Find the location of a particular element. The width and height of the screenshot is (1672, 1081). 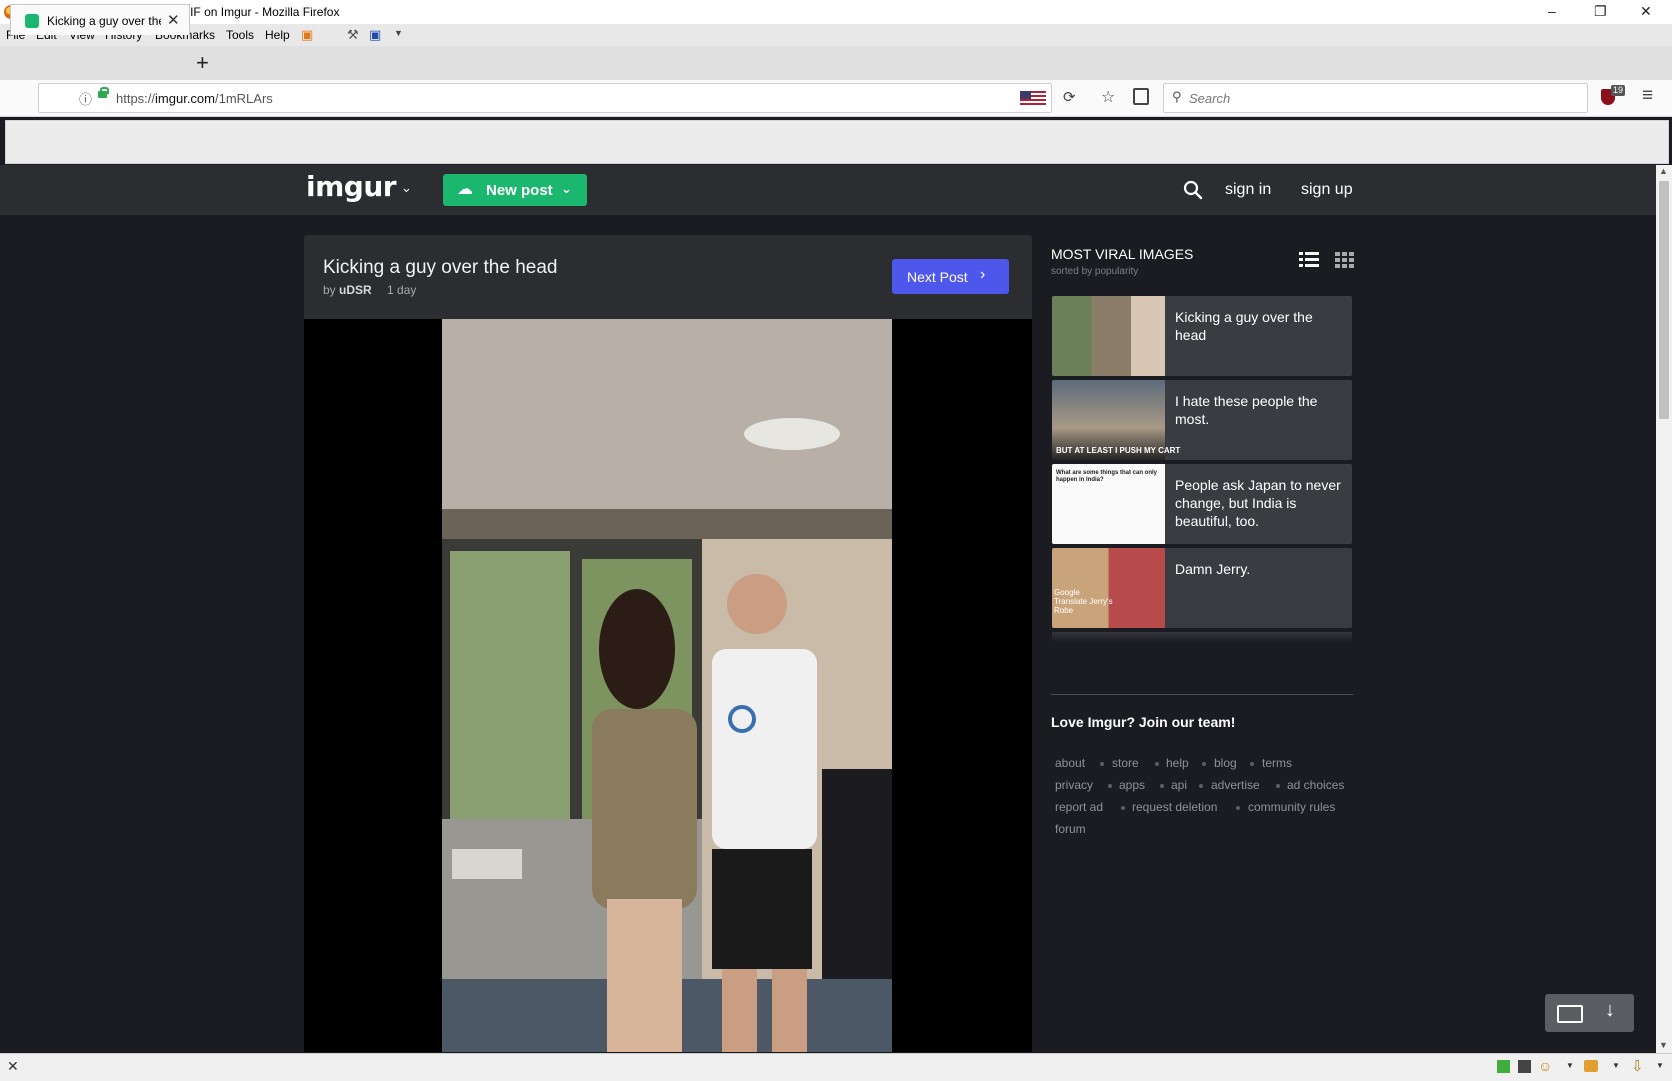

minimize-button: – is located at coordinates (1552, 11).